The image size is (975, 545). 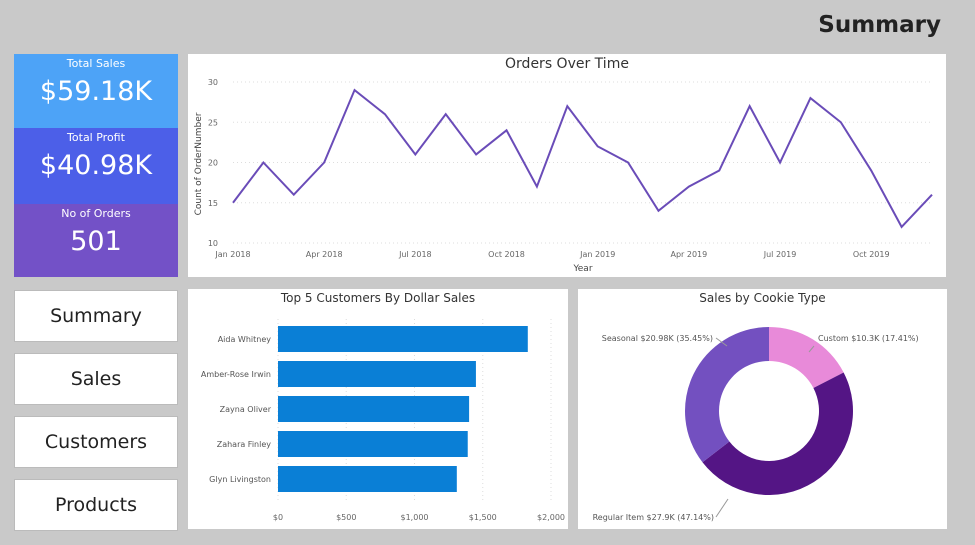 What do you see at coordinates (483, 517) in the screenshot?
I see `x-tick-label: $1,500` at bounding box center [483, 517].